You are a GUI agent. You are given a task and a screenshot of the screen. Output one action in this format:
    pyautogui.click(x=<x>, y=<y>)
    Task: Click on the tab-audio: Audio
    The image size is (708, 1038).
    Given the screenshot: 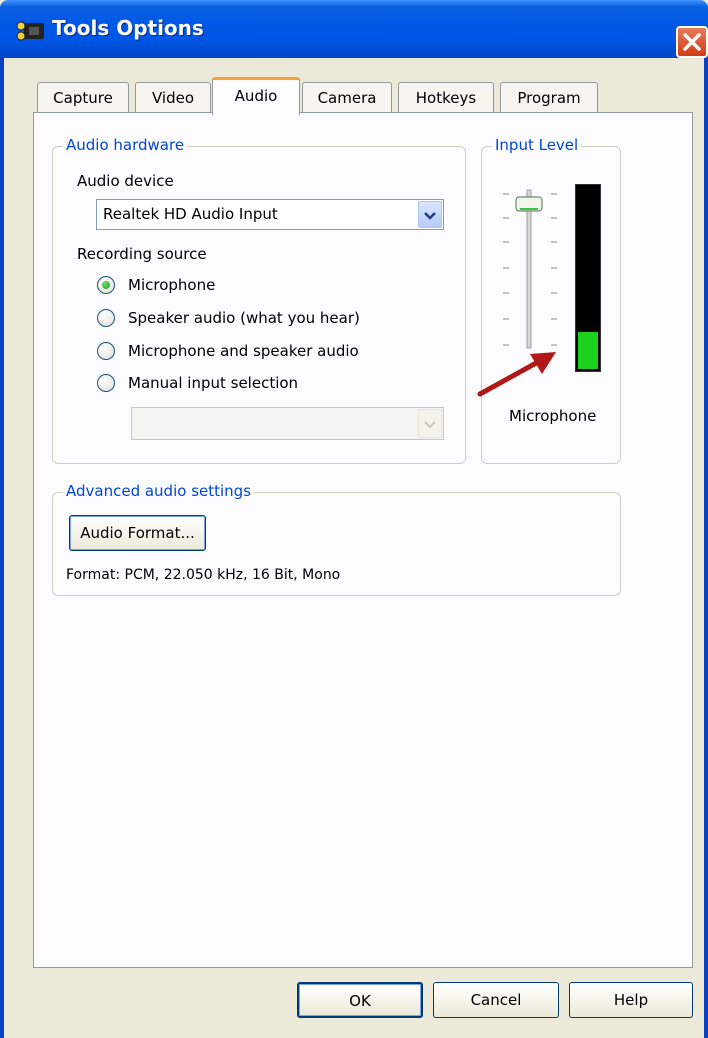 What is the action you would take?
    pyautogui.click(x=256, y=96)
    